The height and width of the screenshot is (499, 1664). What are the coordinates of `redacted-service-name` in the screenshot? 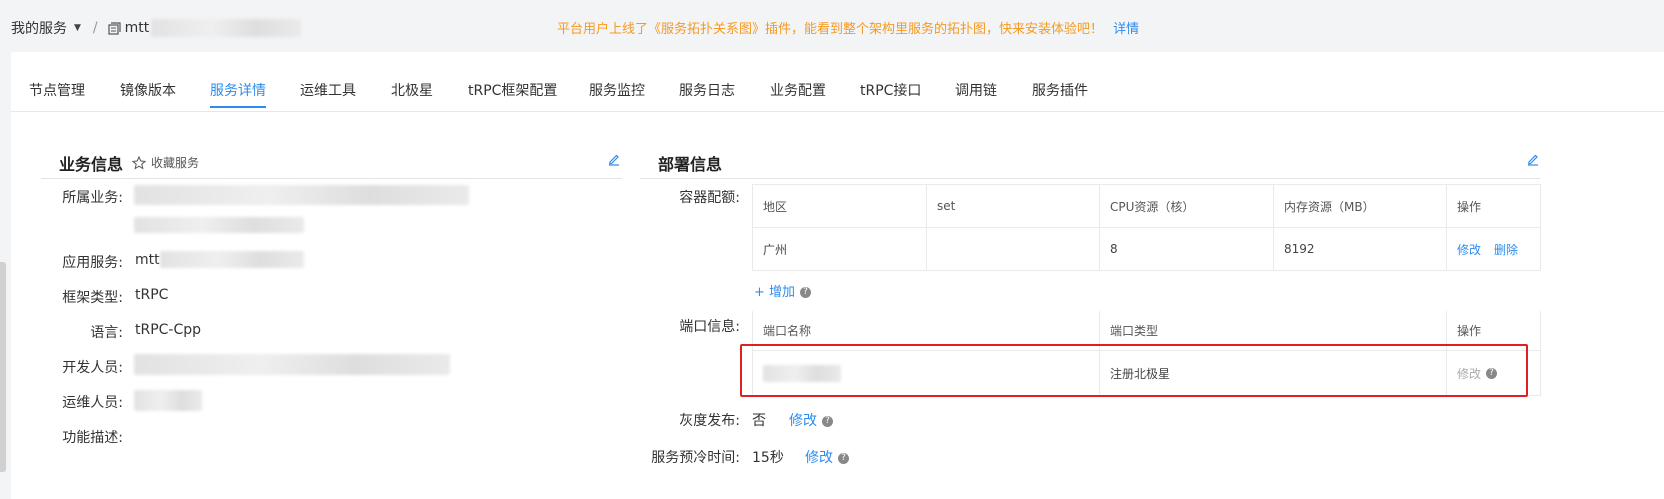 It's located at (226, 28).